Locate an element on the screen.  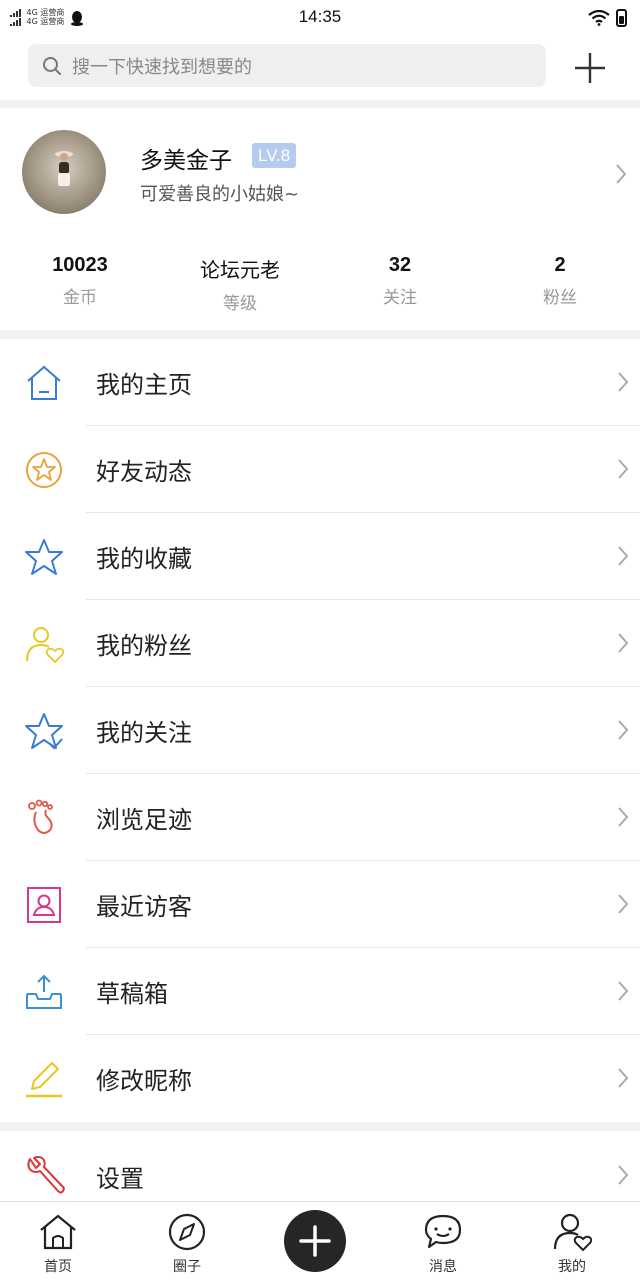
menu-item-edit-nickname: 修改昵称 is located at coordinates (320, 1078).